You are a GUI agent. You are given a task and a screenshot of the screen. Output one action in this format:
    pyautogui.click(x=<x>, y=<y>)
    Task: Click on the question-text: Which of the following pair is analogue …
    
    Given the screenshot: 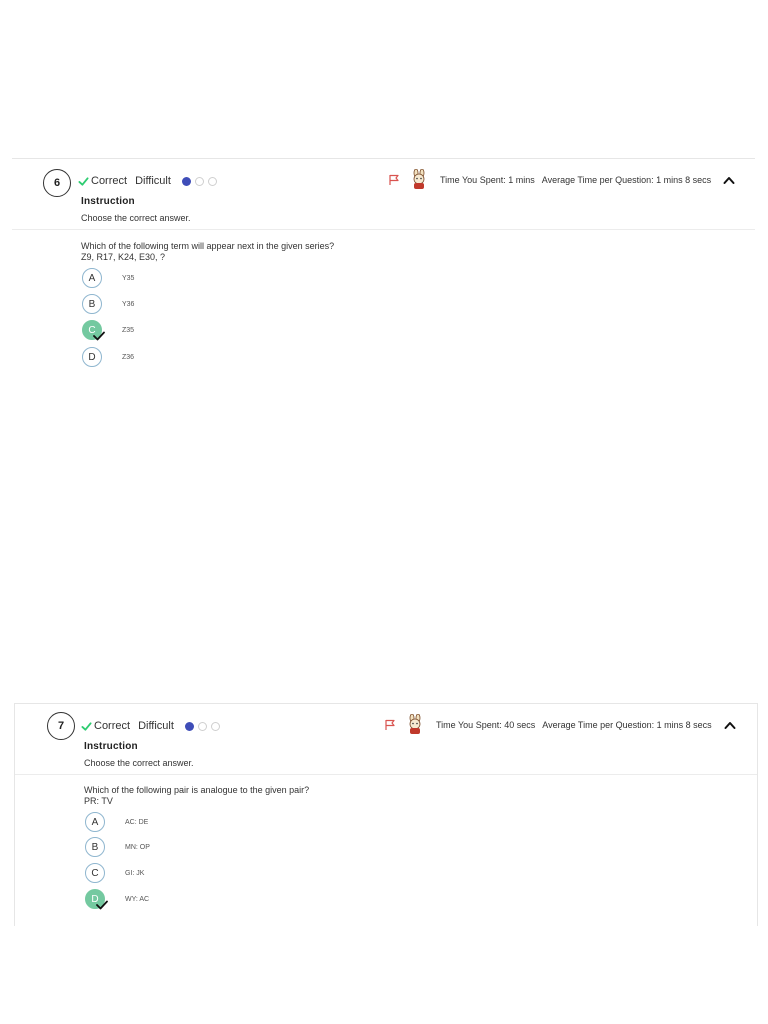 What is the action you would take?
    pyautogui.click(x=196, y=796)
    